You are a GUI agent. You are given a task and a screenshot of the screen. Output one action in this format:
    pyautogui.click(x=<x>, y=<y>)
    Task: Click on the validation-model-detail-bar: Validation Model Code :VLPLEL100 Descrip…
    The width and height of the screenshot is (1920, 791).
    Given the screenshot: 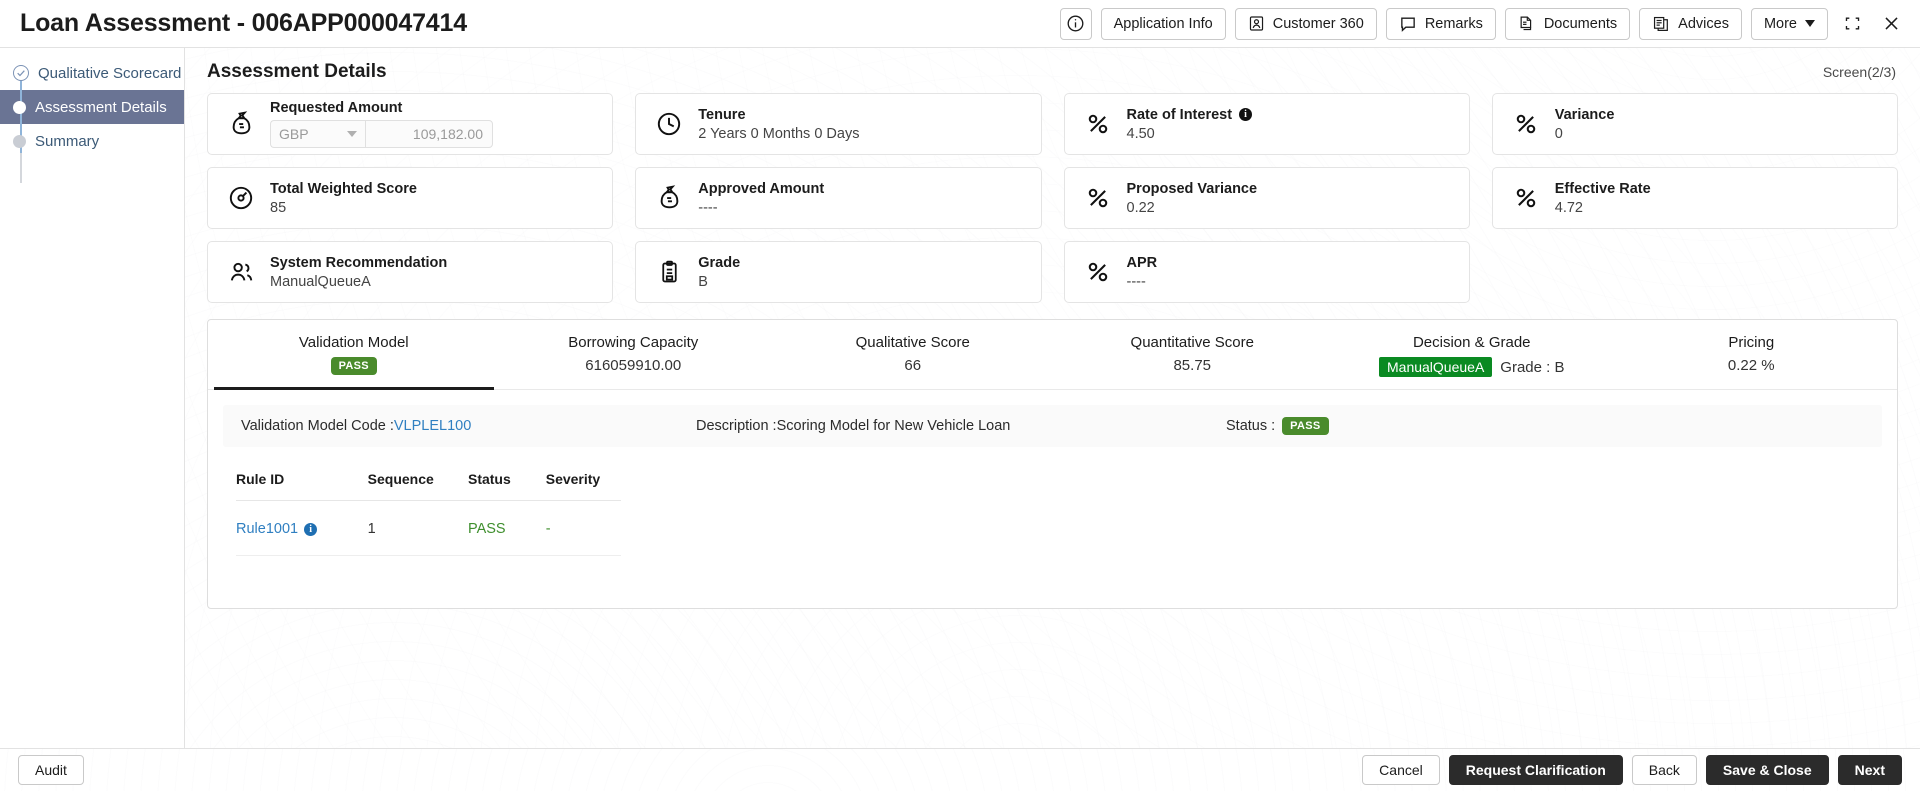 What is the action you would take?
    pyautogui.click(x=1052, y=426)
    